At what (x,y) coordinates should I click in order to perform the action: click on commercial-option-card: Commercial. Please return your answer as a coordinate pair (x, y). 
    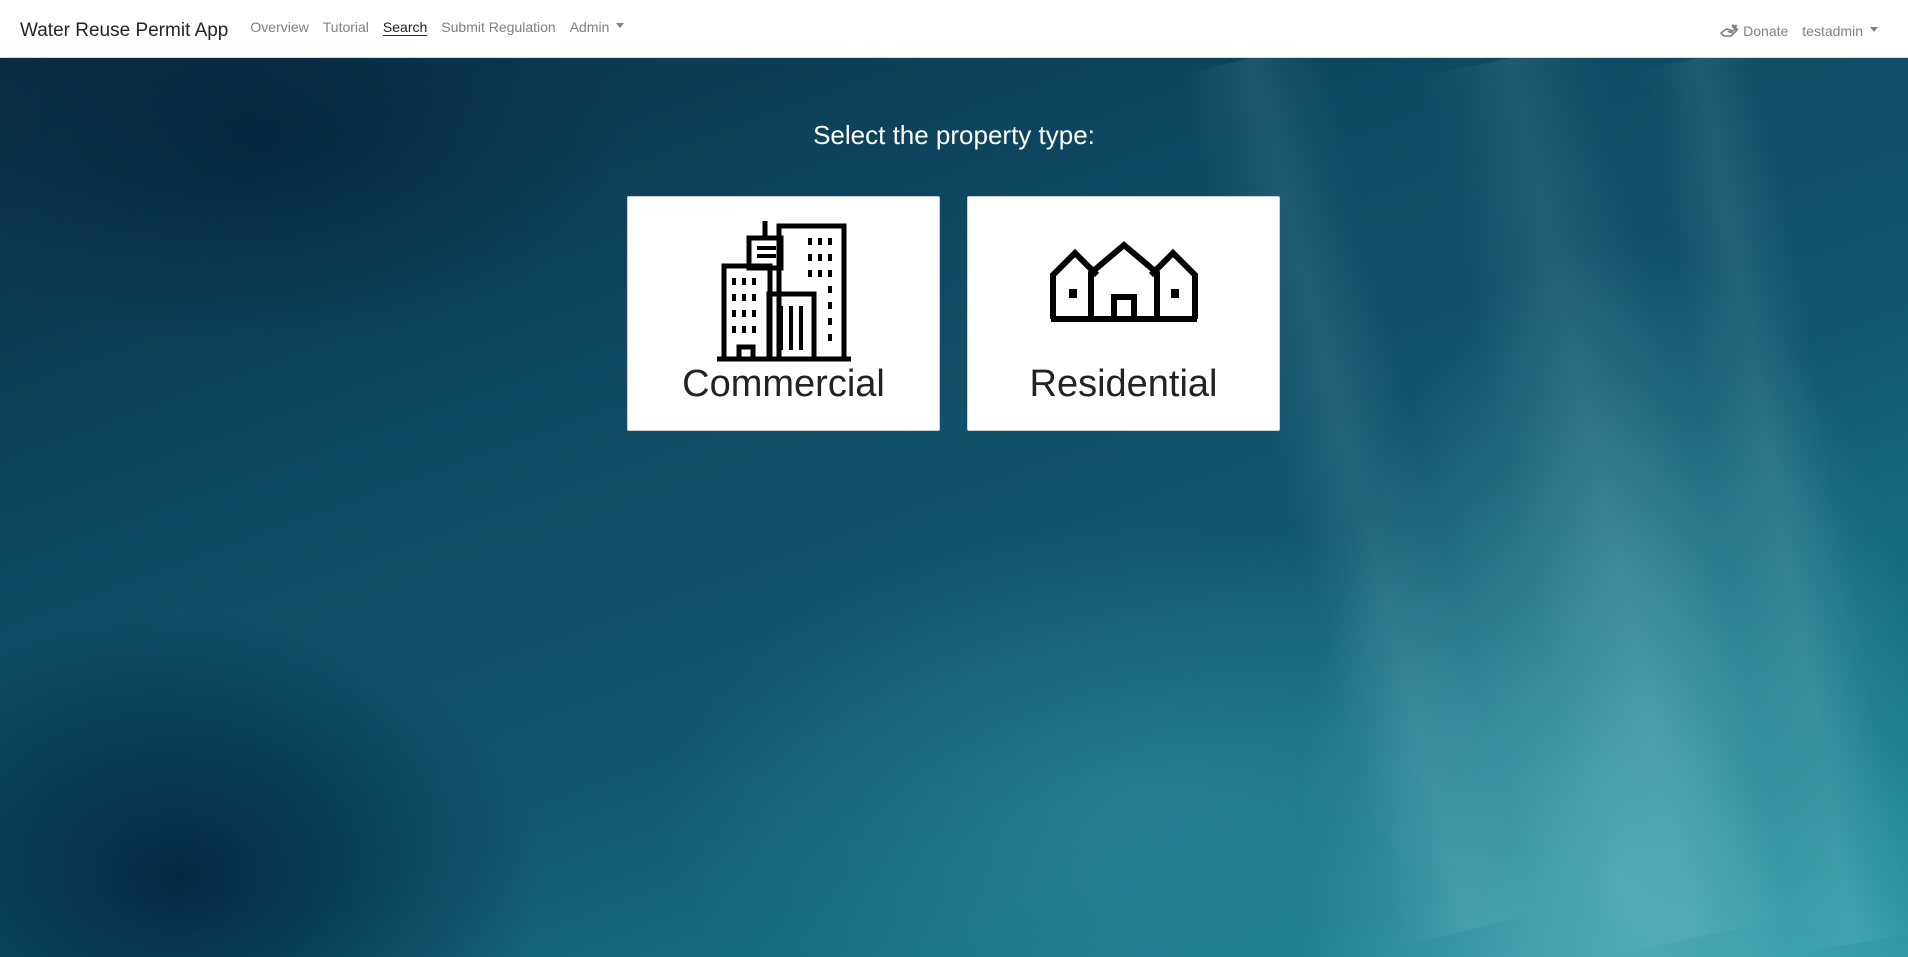
    Looking at the image, I should click on (783, 313).